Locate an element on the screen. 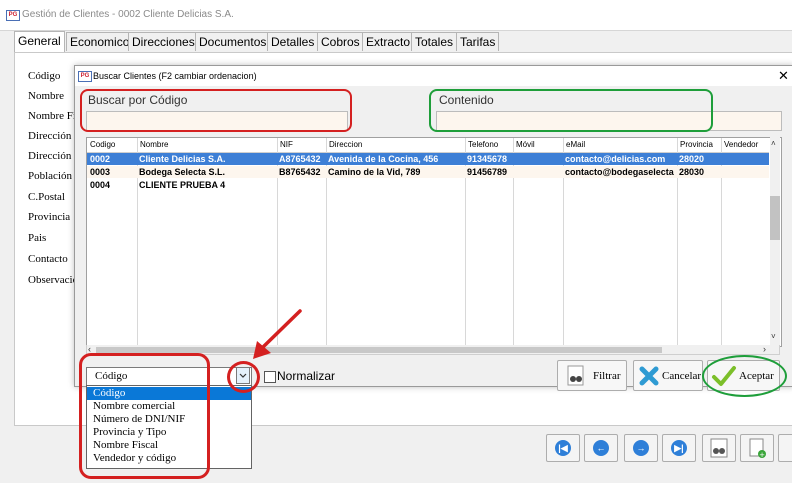 The image size is (792, 483). scroll-right-icon: › is located at coordinates (764, 349).